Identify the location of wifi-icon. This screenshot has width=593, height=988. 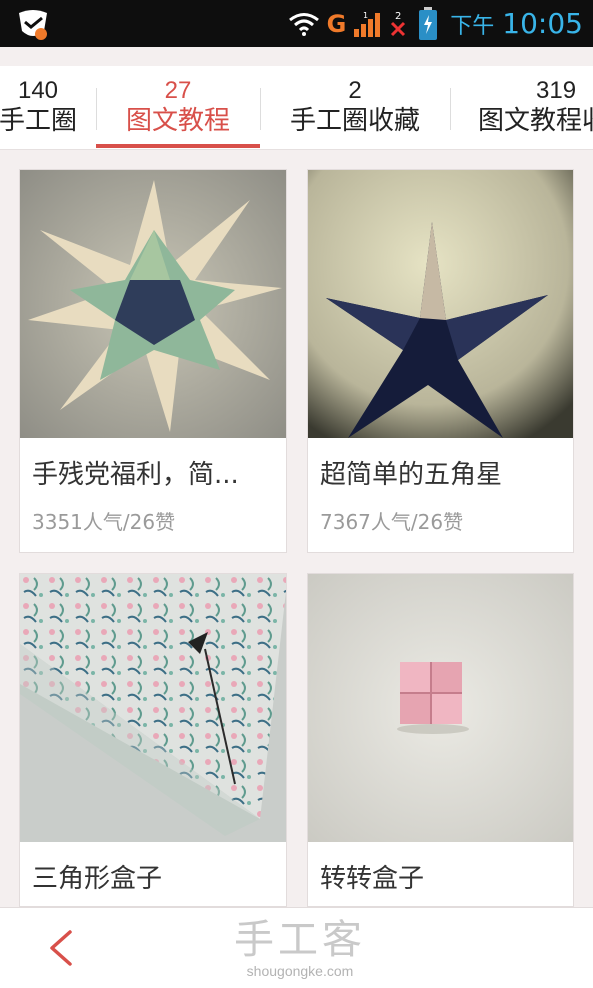
(303, 24).